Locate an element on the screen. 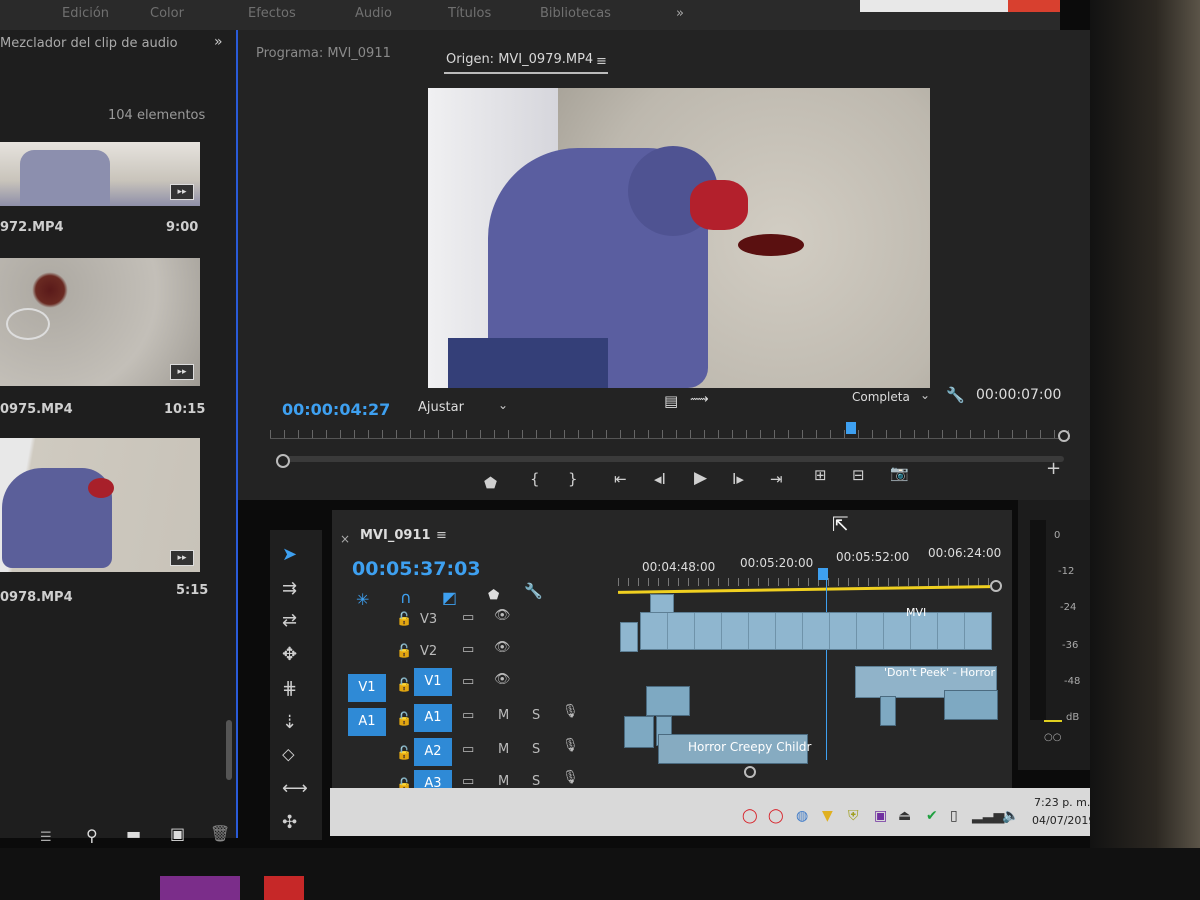 The width and height of the screenshot is (1200, 900). scrollbar-handle is located at coordinates (750, 772).